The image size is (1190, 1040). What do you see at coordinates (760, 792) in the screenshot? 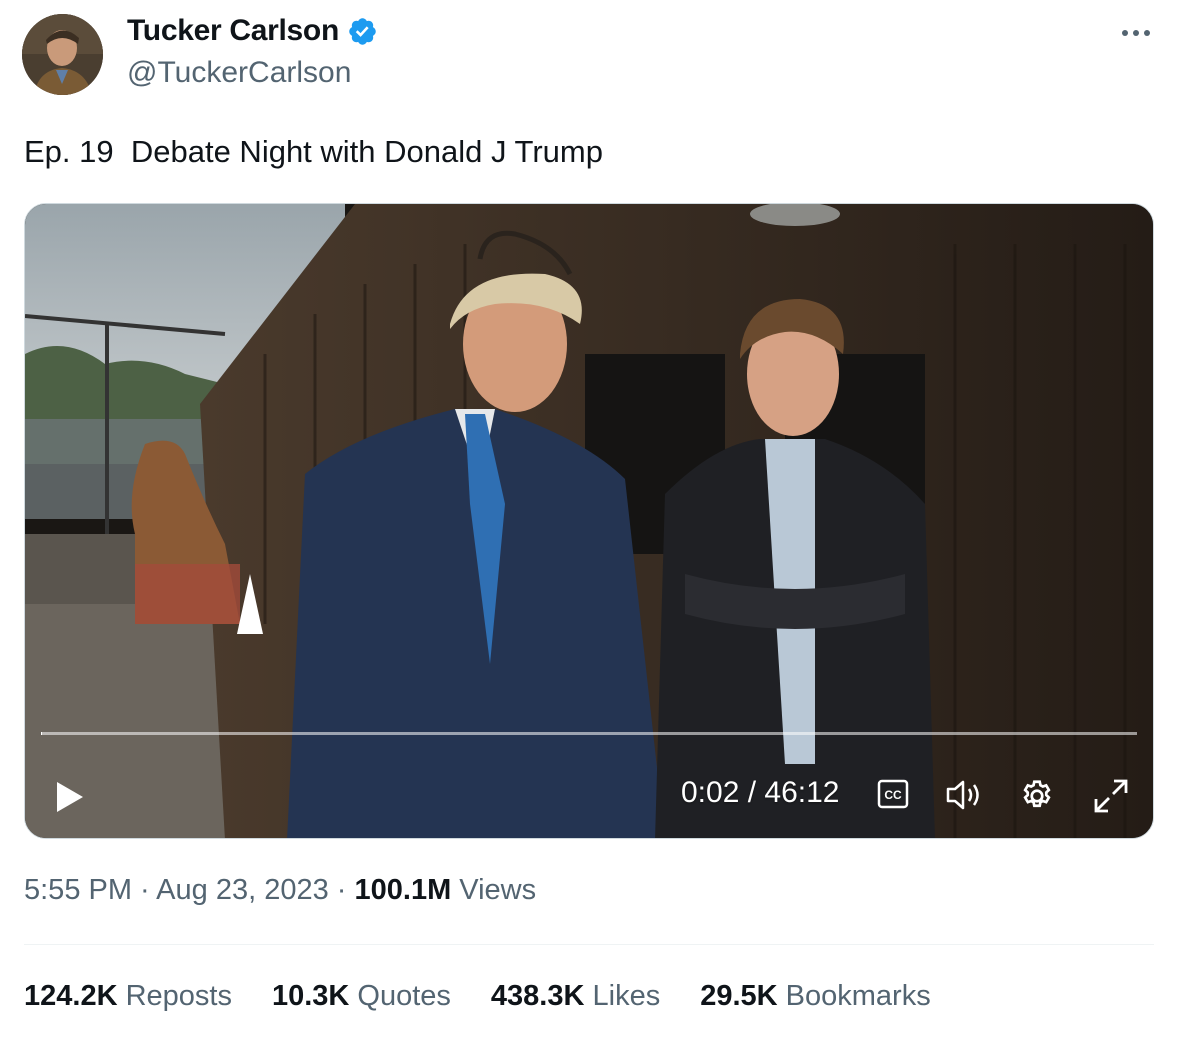
I see `video-time: 0:02 / 46:12` at bounding box center [760, 792].